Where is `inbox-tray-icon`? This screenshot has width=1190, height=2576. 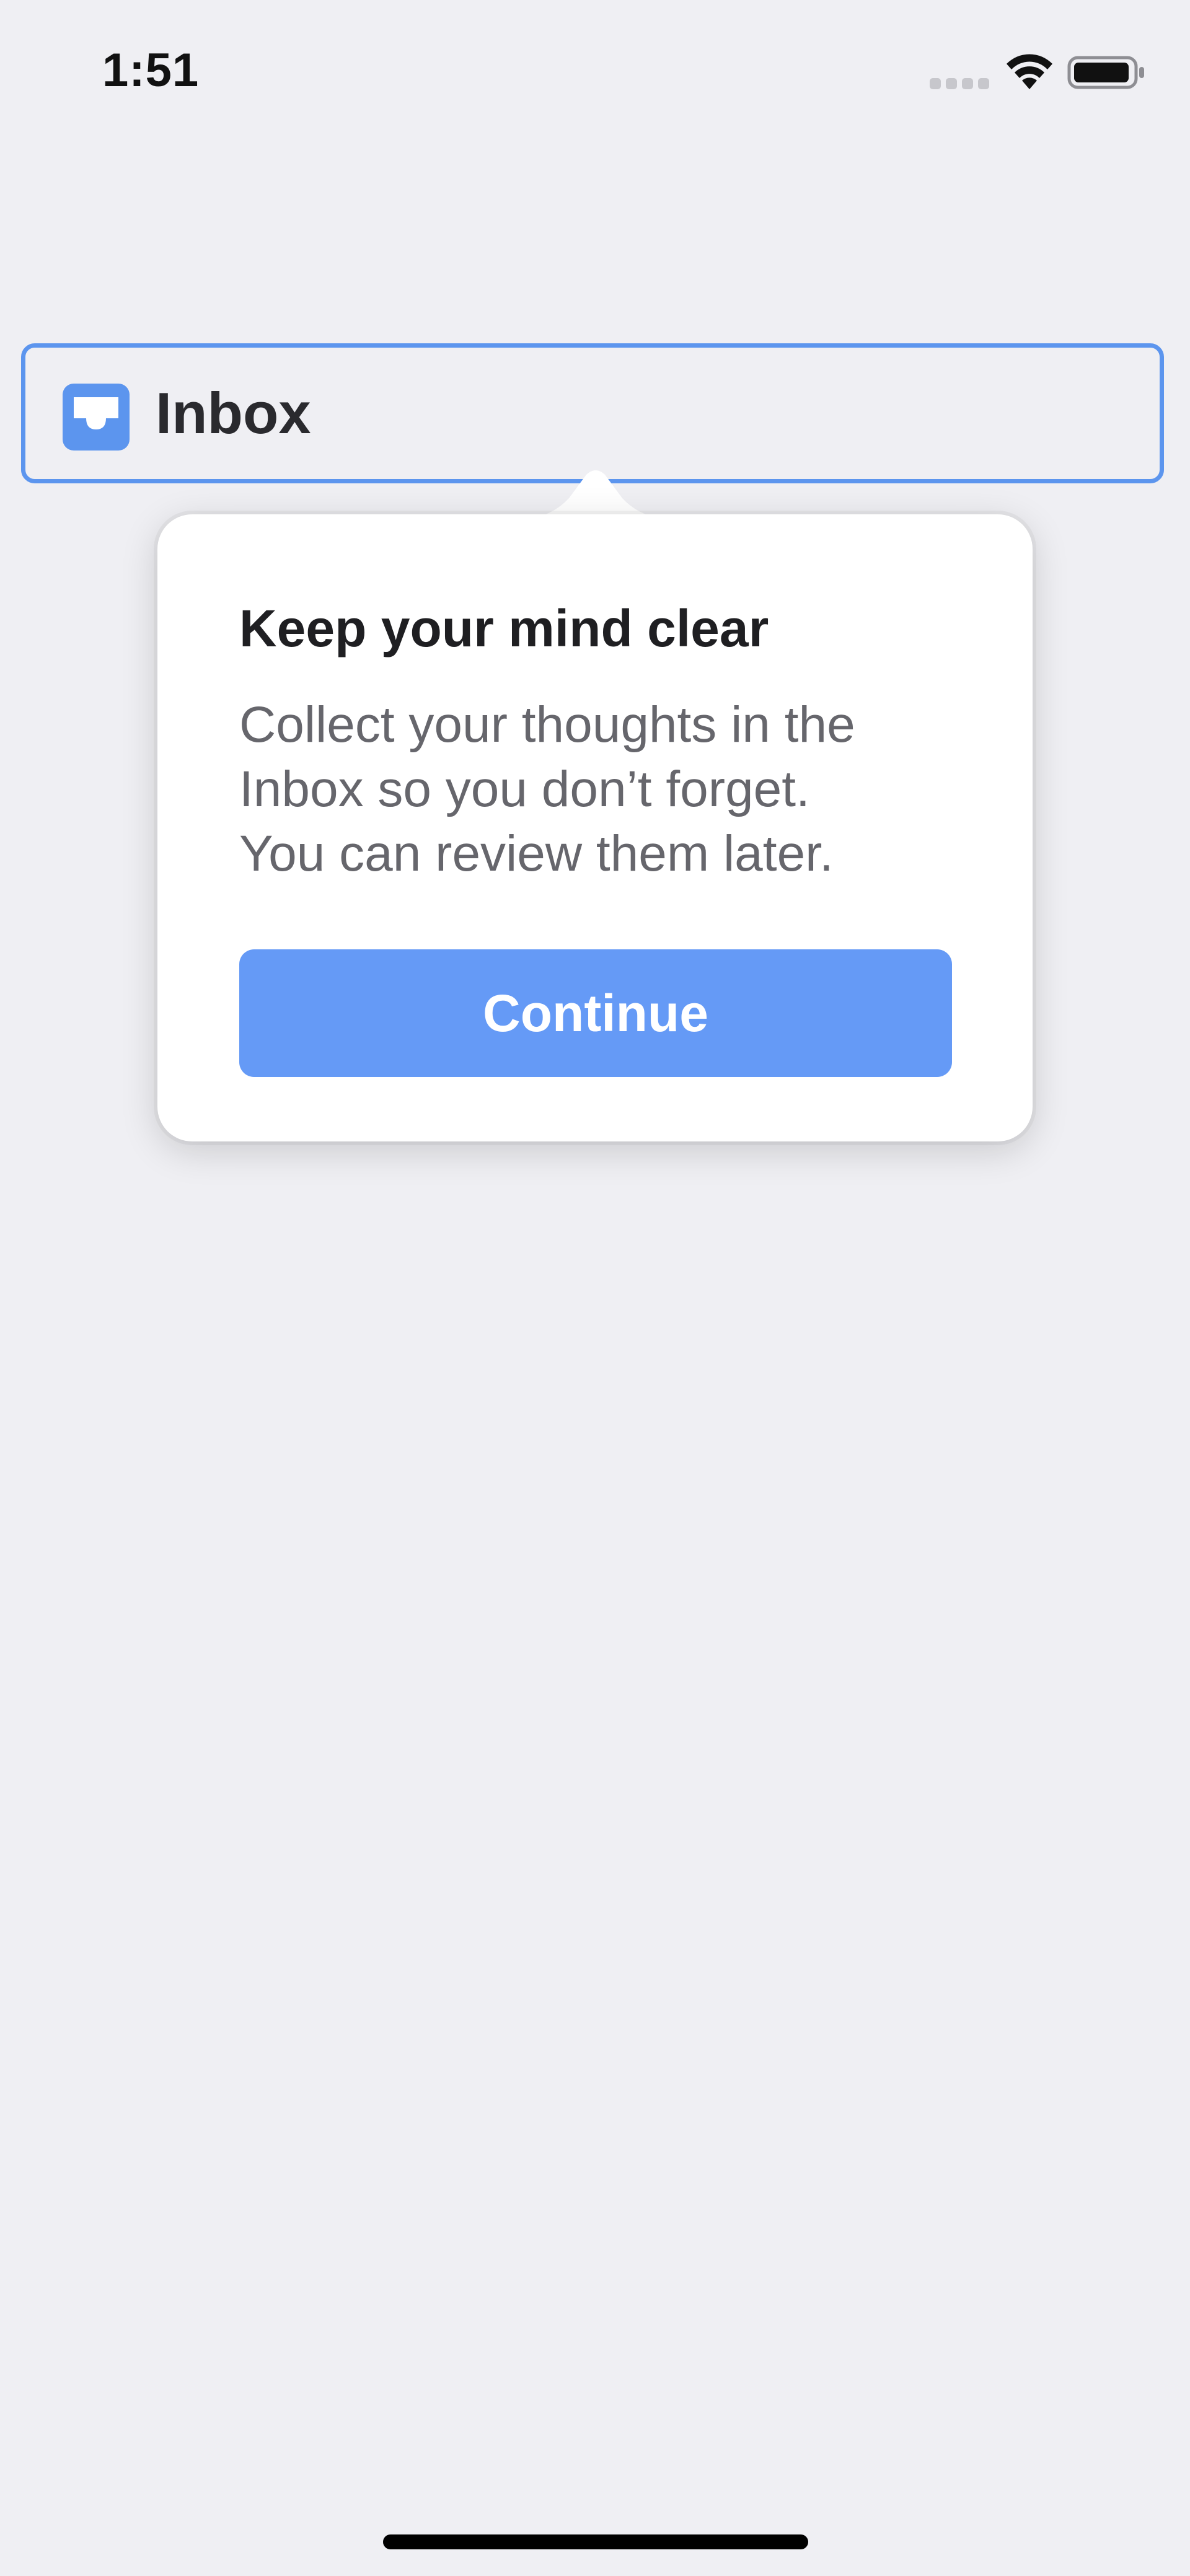
inbox-tray-icon is located at coordinates (96, 417).